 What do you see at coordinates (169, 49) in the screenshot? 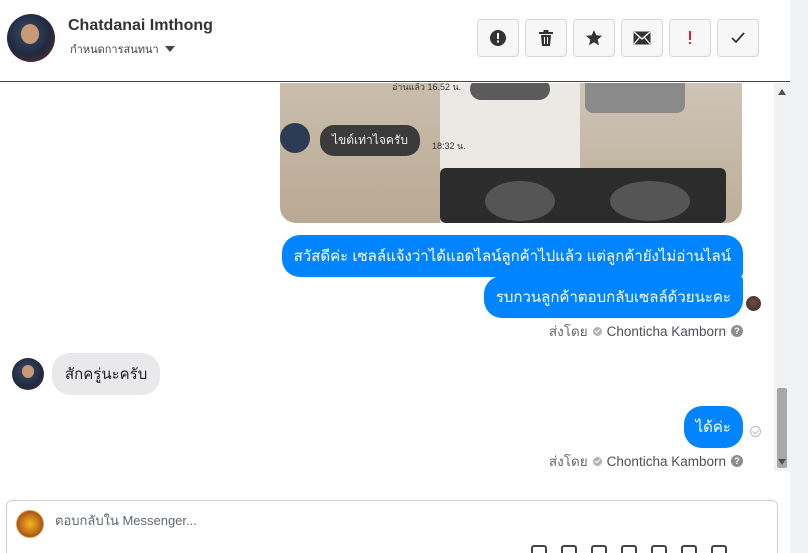
I see `caret-down-icon` at bounding box center [169, 49].